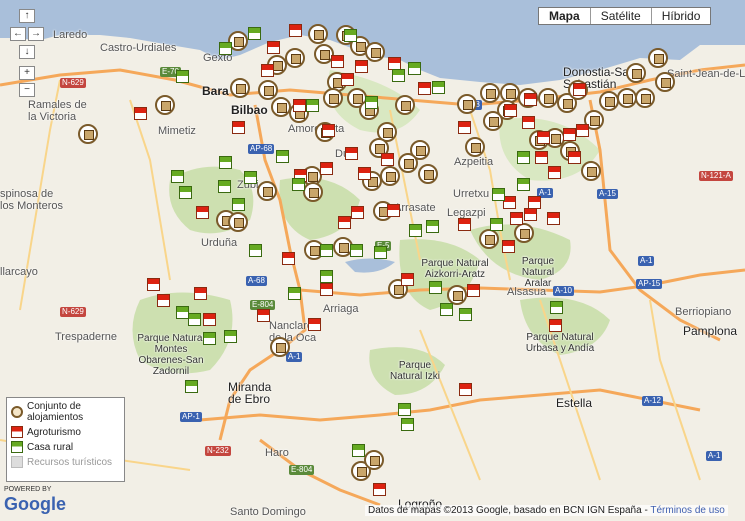 This screenshot has width=745, height=521. Describe the element at coordinates (35, 504) in the screenshot. I see `google-logo: Google` at that location.